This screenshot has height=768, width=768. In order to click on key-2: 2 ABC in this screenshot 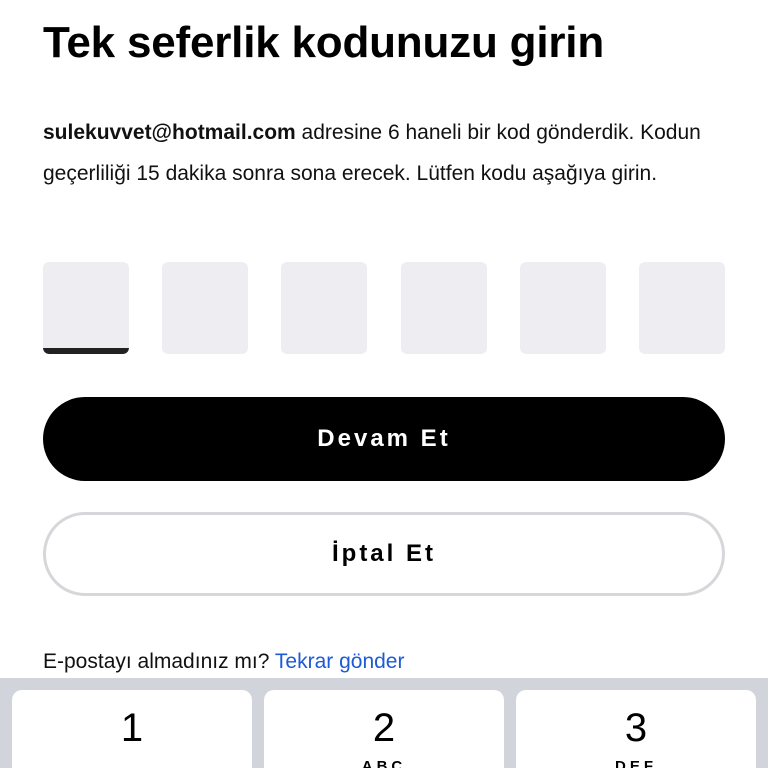, I will do `click(384, 729)`.